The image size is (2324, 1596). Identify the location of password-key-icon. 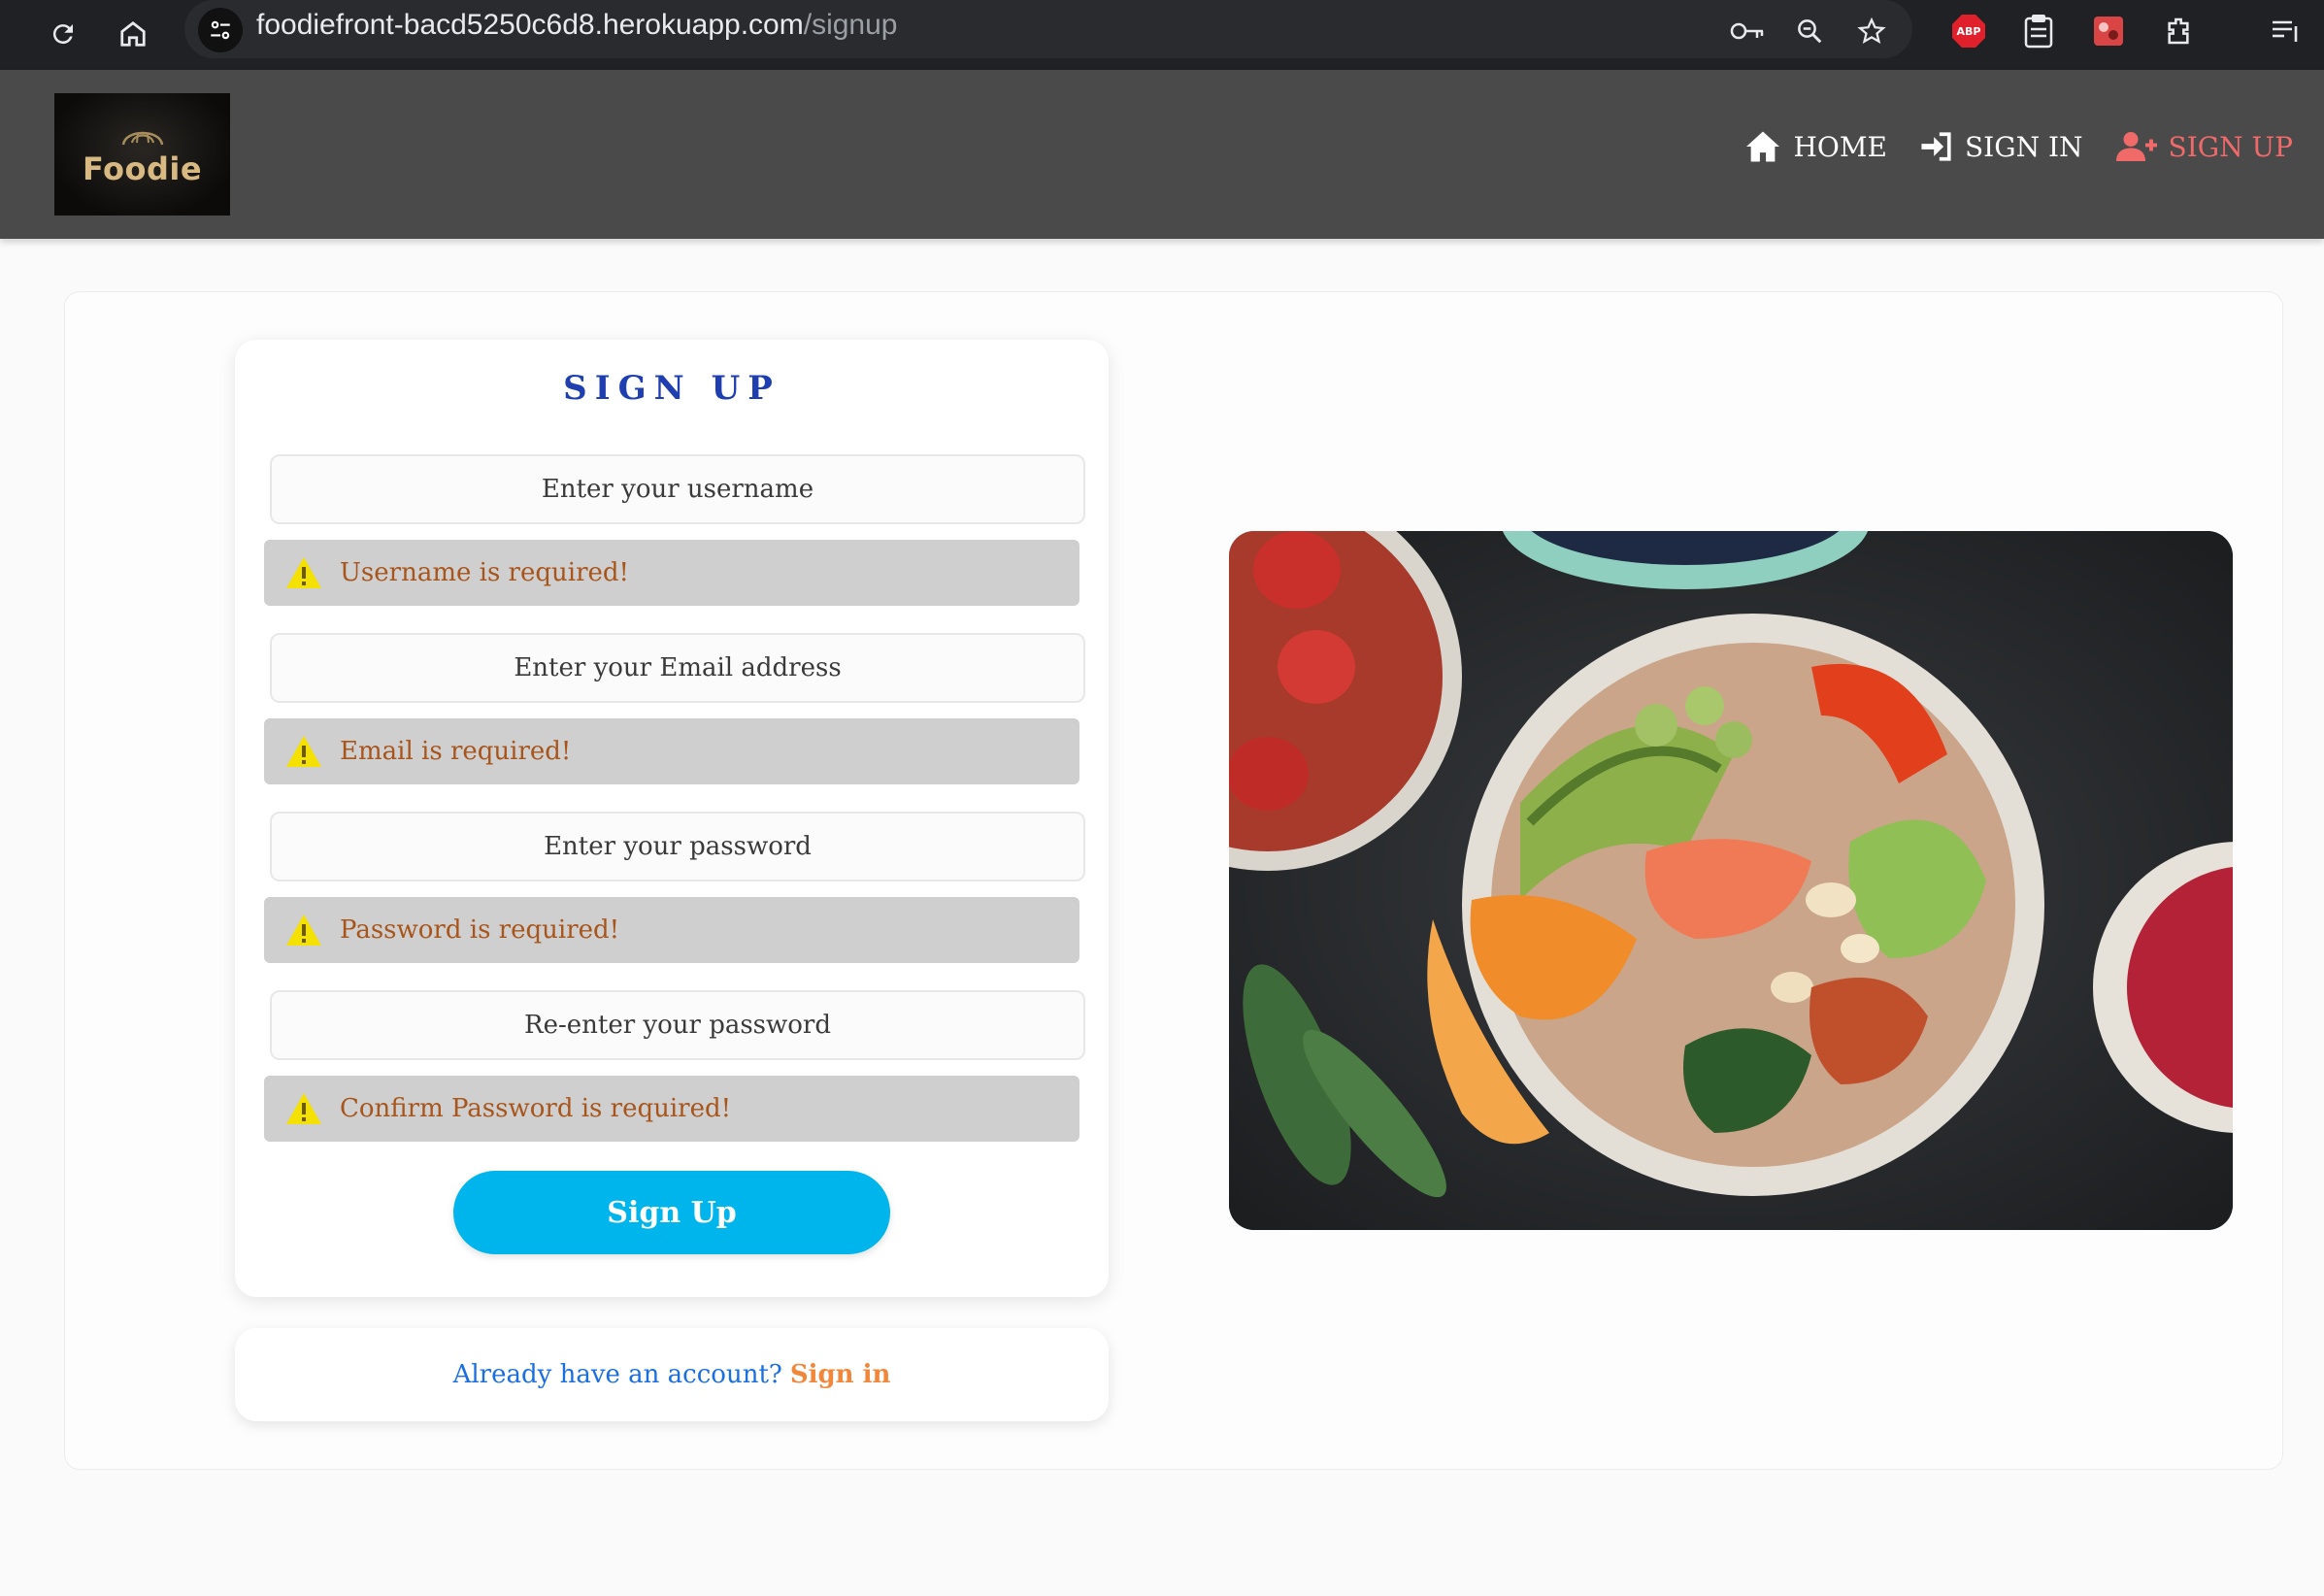
(1747, 31).